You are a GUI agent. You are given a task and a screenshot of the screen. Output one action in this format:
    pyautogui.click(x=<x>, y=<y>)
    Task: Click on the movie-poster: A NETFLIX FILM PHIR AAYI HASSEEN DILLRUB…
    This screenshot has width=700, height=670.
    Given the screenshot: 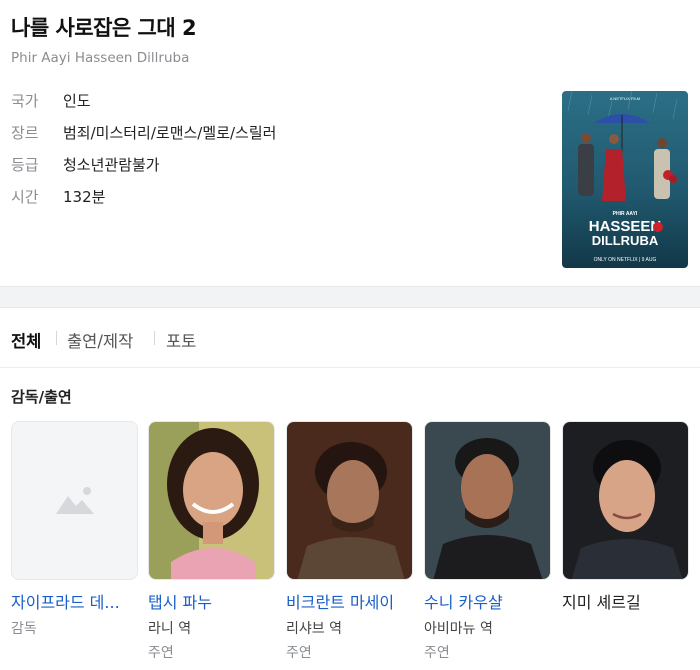 What is the action you would take?
    pyautogui.click(x=625, y=179)
    